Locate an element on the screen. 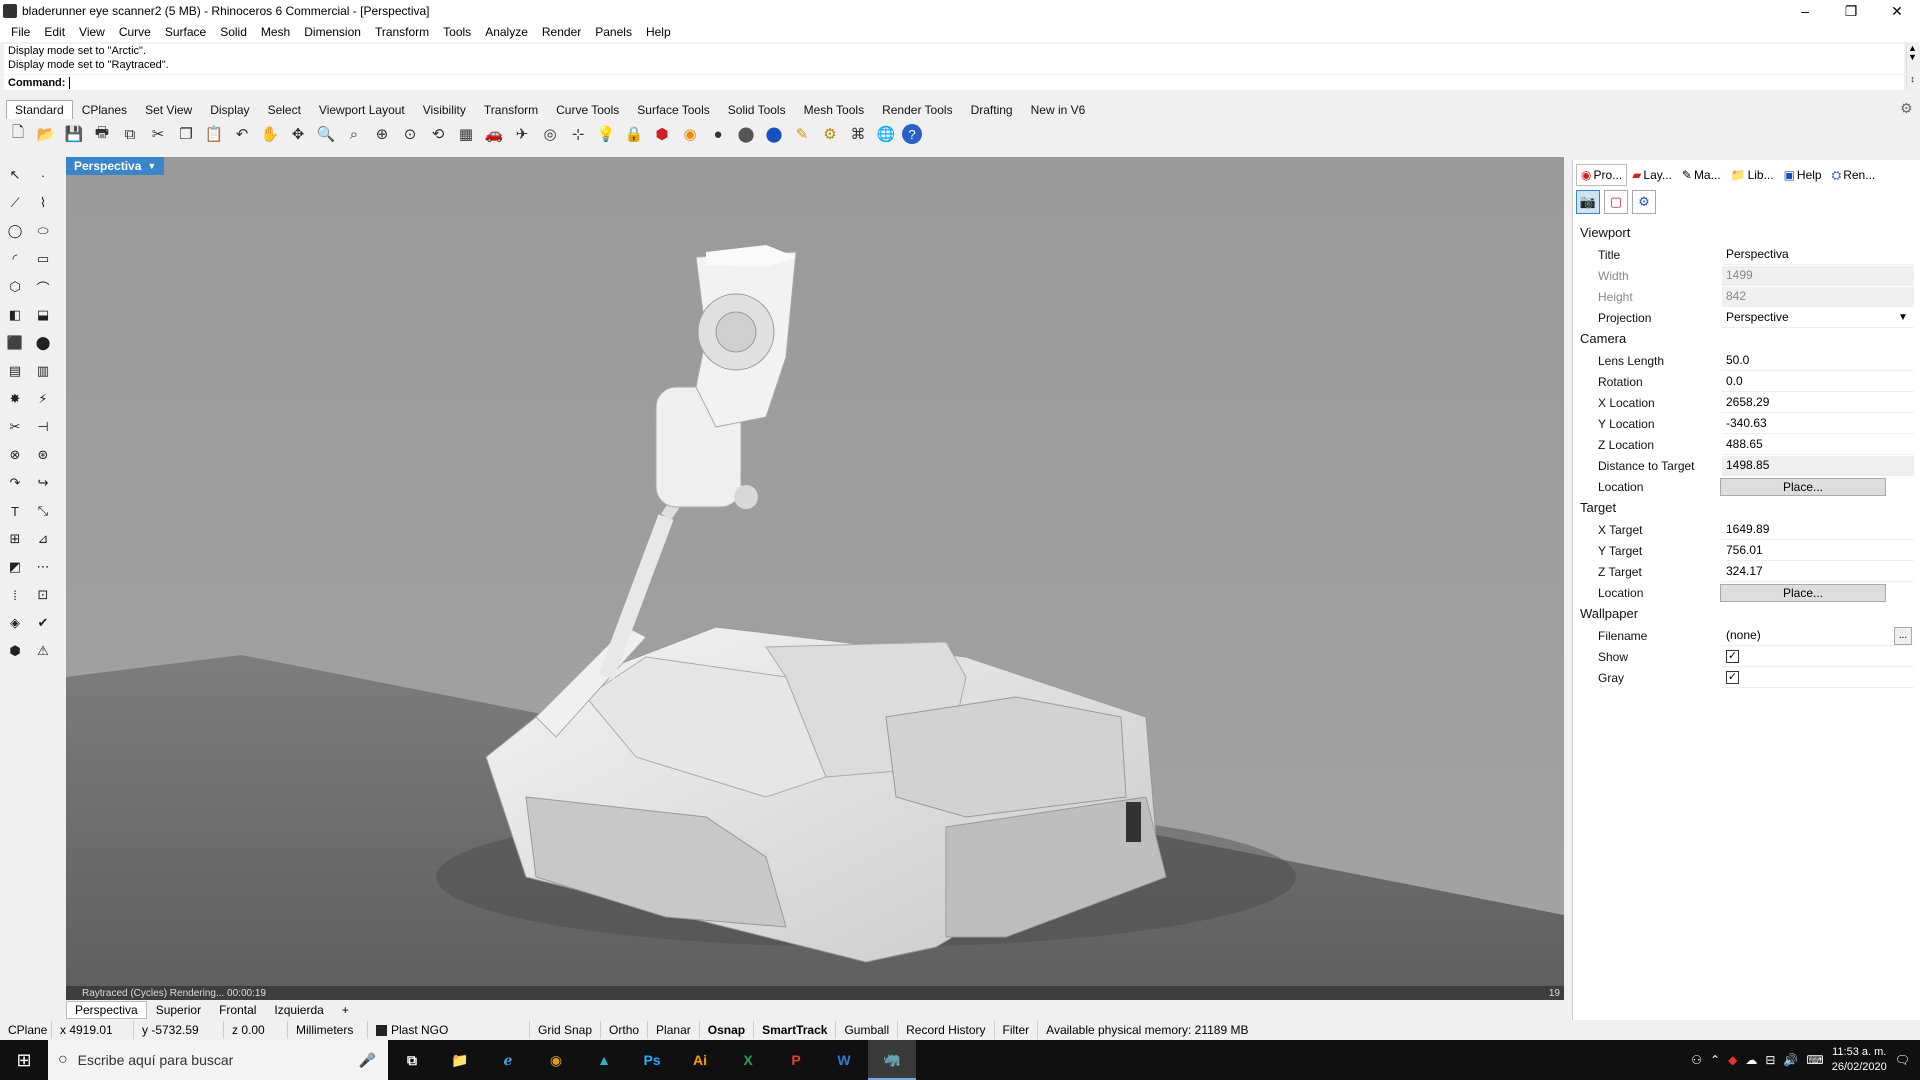 This screenshot has height=1080, width=1920. undo-icon: ↶ is located at coordinates (242, 134).